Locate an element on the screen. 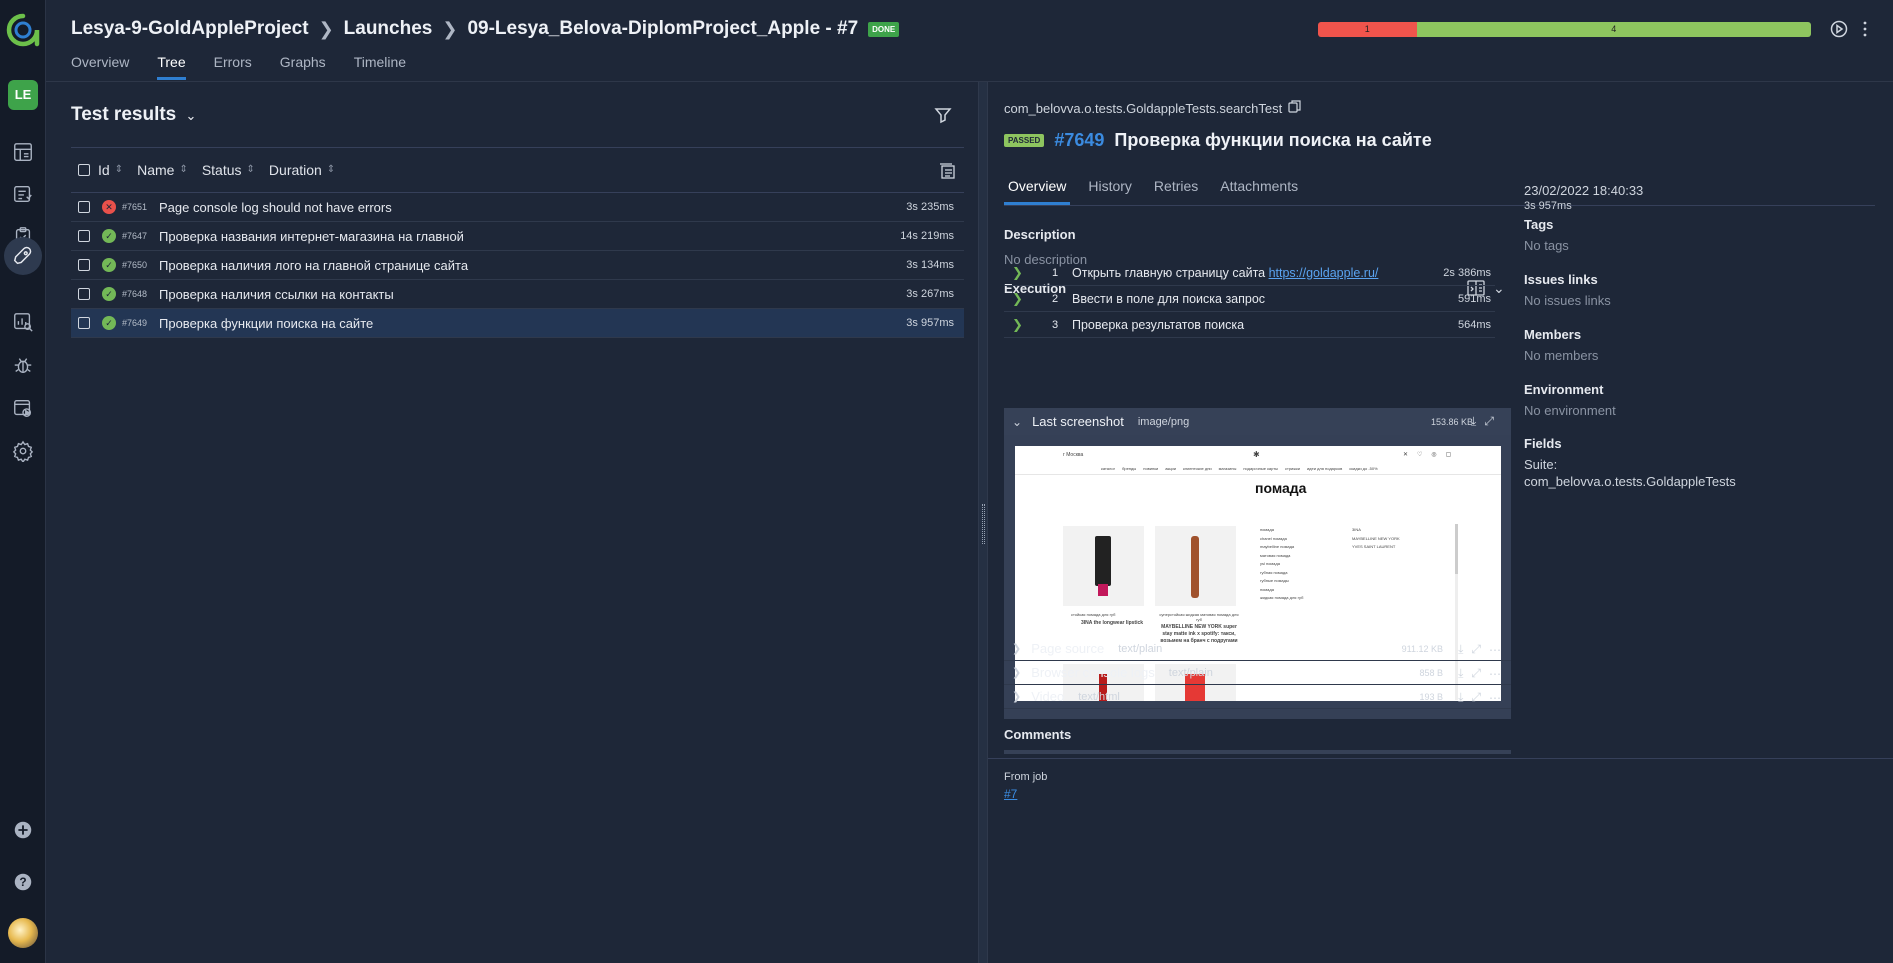 This screenshot has width=1893, height=963. breadcrumb-launch: 09-Lesya_Belova-DiplomProject_Apple - #7 is located at coordinates (663, 28).